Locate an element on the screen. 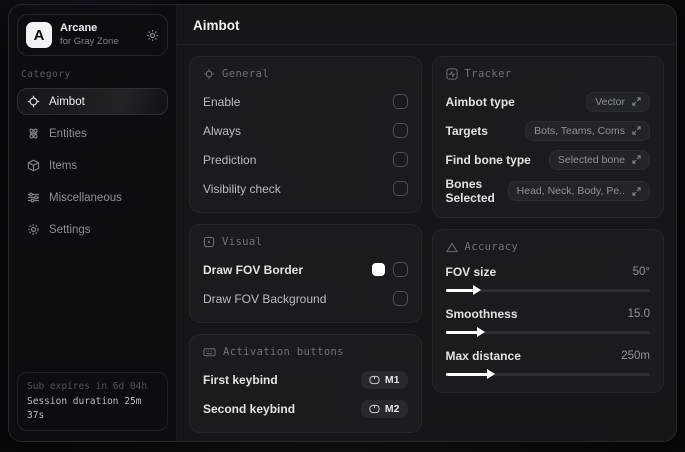  keyboard-icon is located at coordinates (209, 352).